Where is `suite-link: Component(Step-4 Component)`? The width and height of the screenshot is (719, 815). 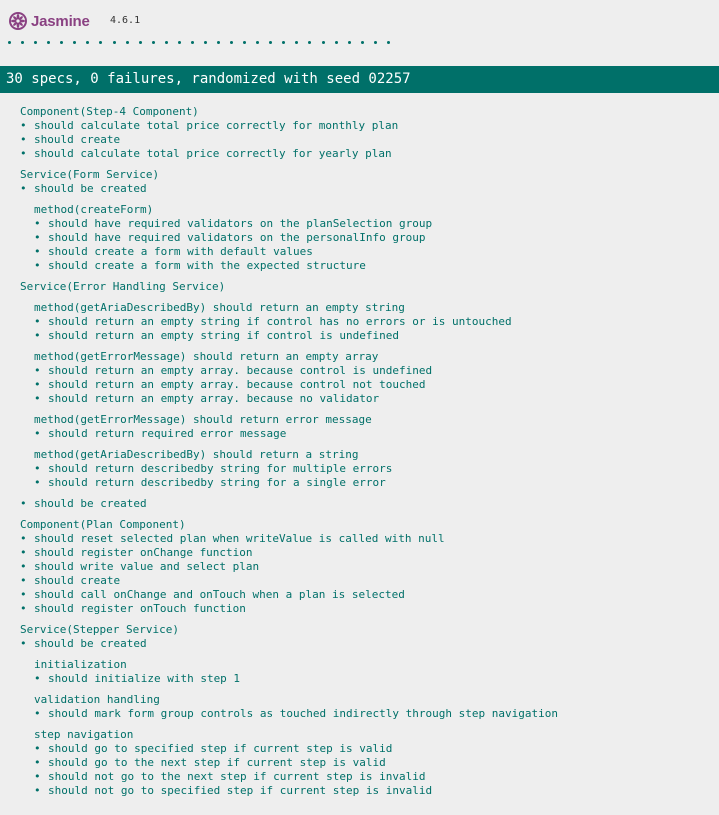
suite-link: Component(Step-4 Component) is located at coordinates (109, 111).